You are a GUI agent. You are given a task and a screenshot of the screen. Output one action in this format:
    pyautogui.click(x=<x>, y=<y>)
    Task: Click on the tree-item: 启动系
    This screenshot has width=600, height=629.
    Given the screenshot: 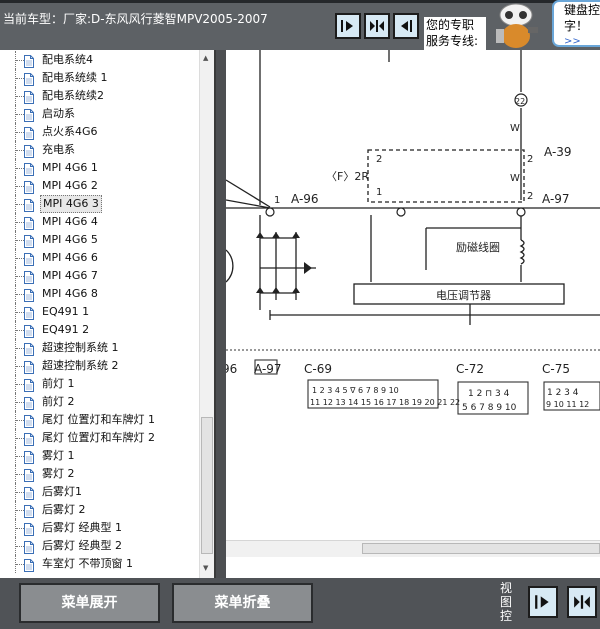 What is the action you would take?
    pyautogui.click(x=100, y=114)
    